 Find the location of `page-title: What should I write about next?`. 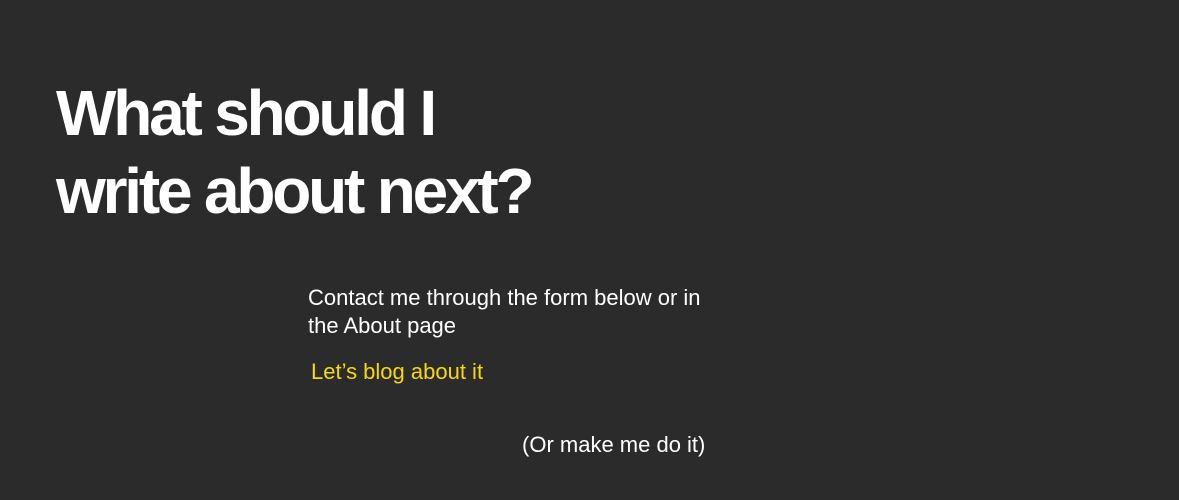

page-title: What should I write about next? is located at coordinates (336, 152).